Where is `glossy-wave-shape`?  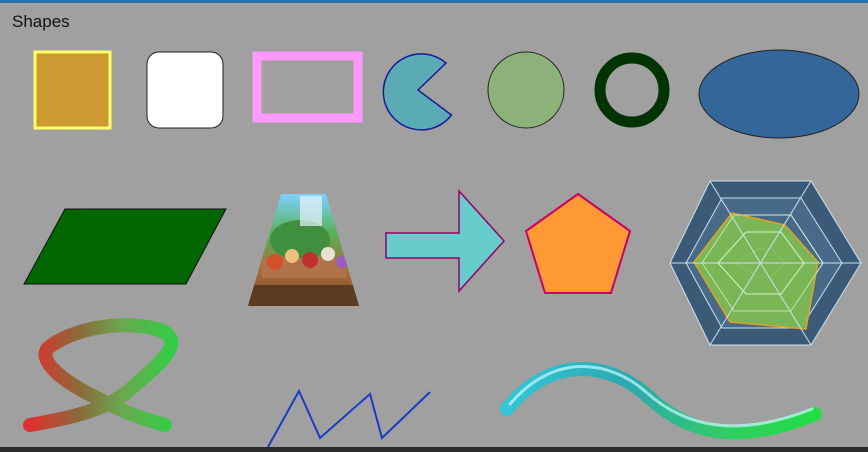
glossy-wave-shape is located at coordinates (661, 401).